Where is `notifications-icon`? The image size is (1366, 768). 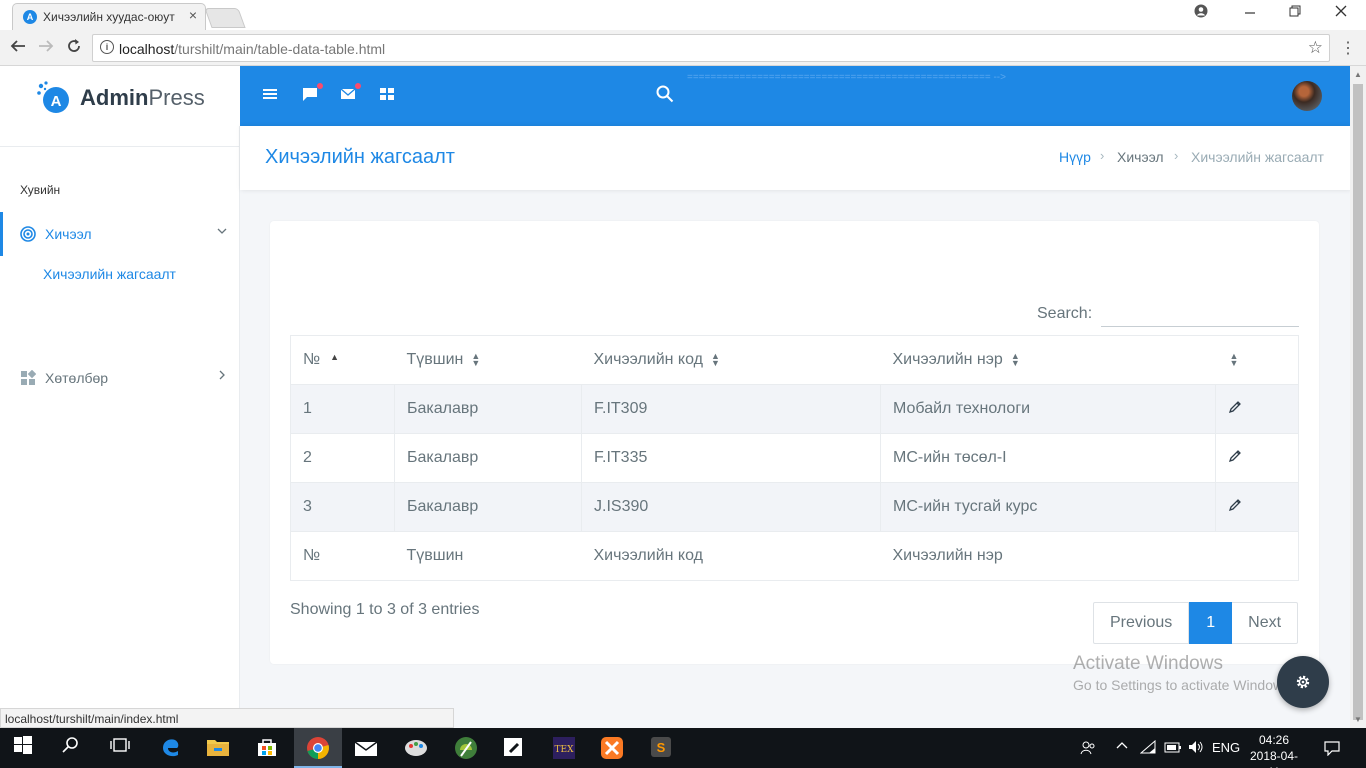
notifications-icon is located at coordinates (1332, 749).